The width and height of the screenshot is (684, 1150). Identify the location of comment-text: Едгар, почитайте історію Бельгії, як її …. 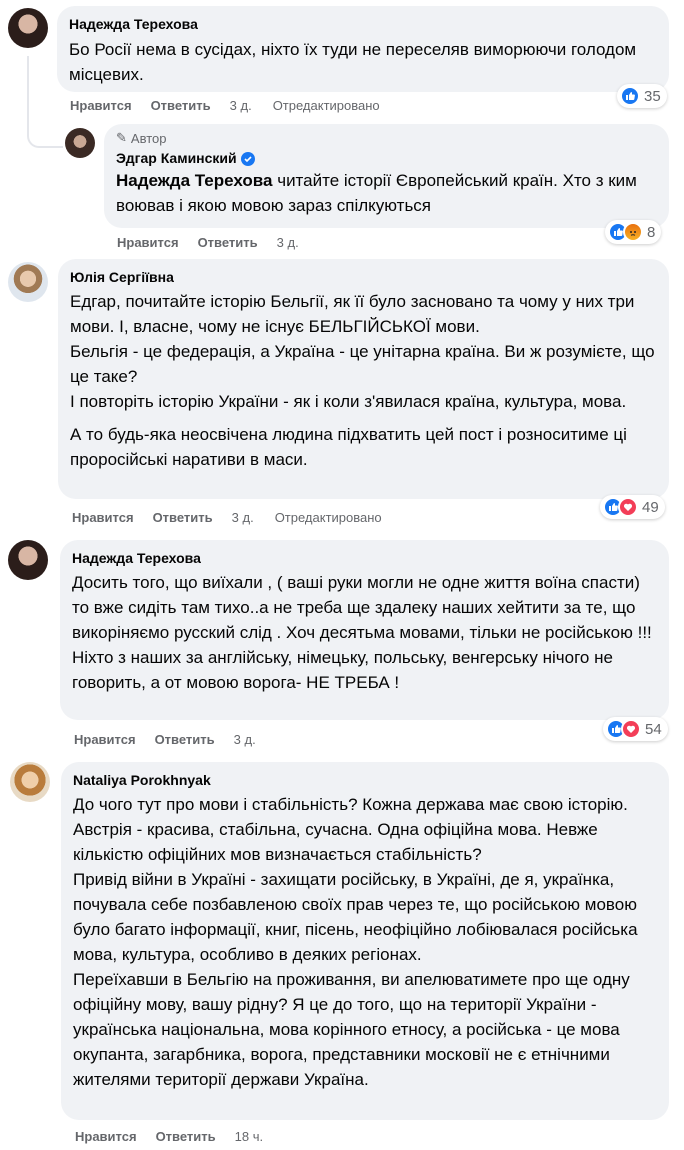
(362, 351).